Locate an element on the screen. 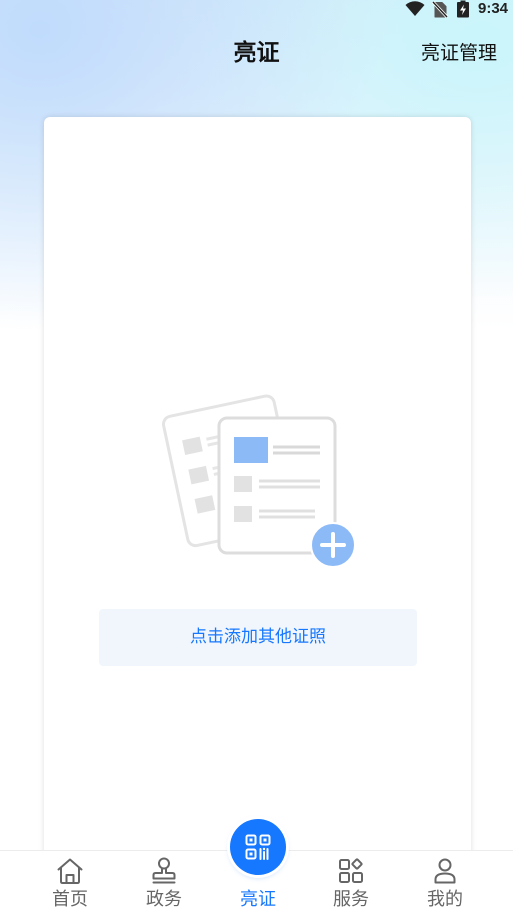 The height and width of the screenshot is (914, 513). tab-services: 服务 is located at coordinates (351, 882).